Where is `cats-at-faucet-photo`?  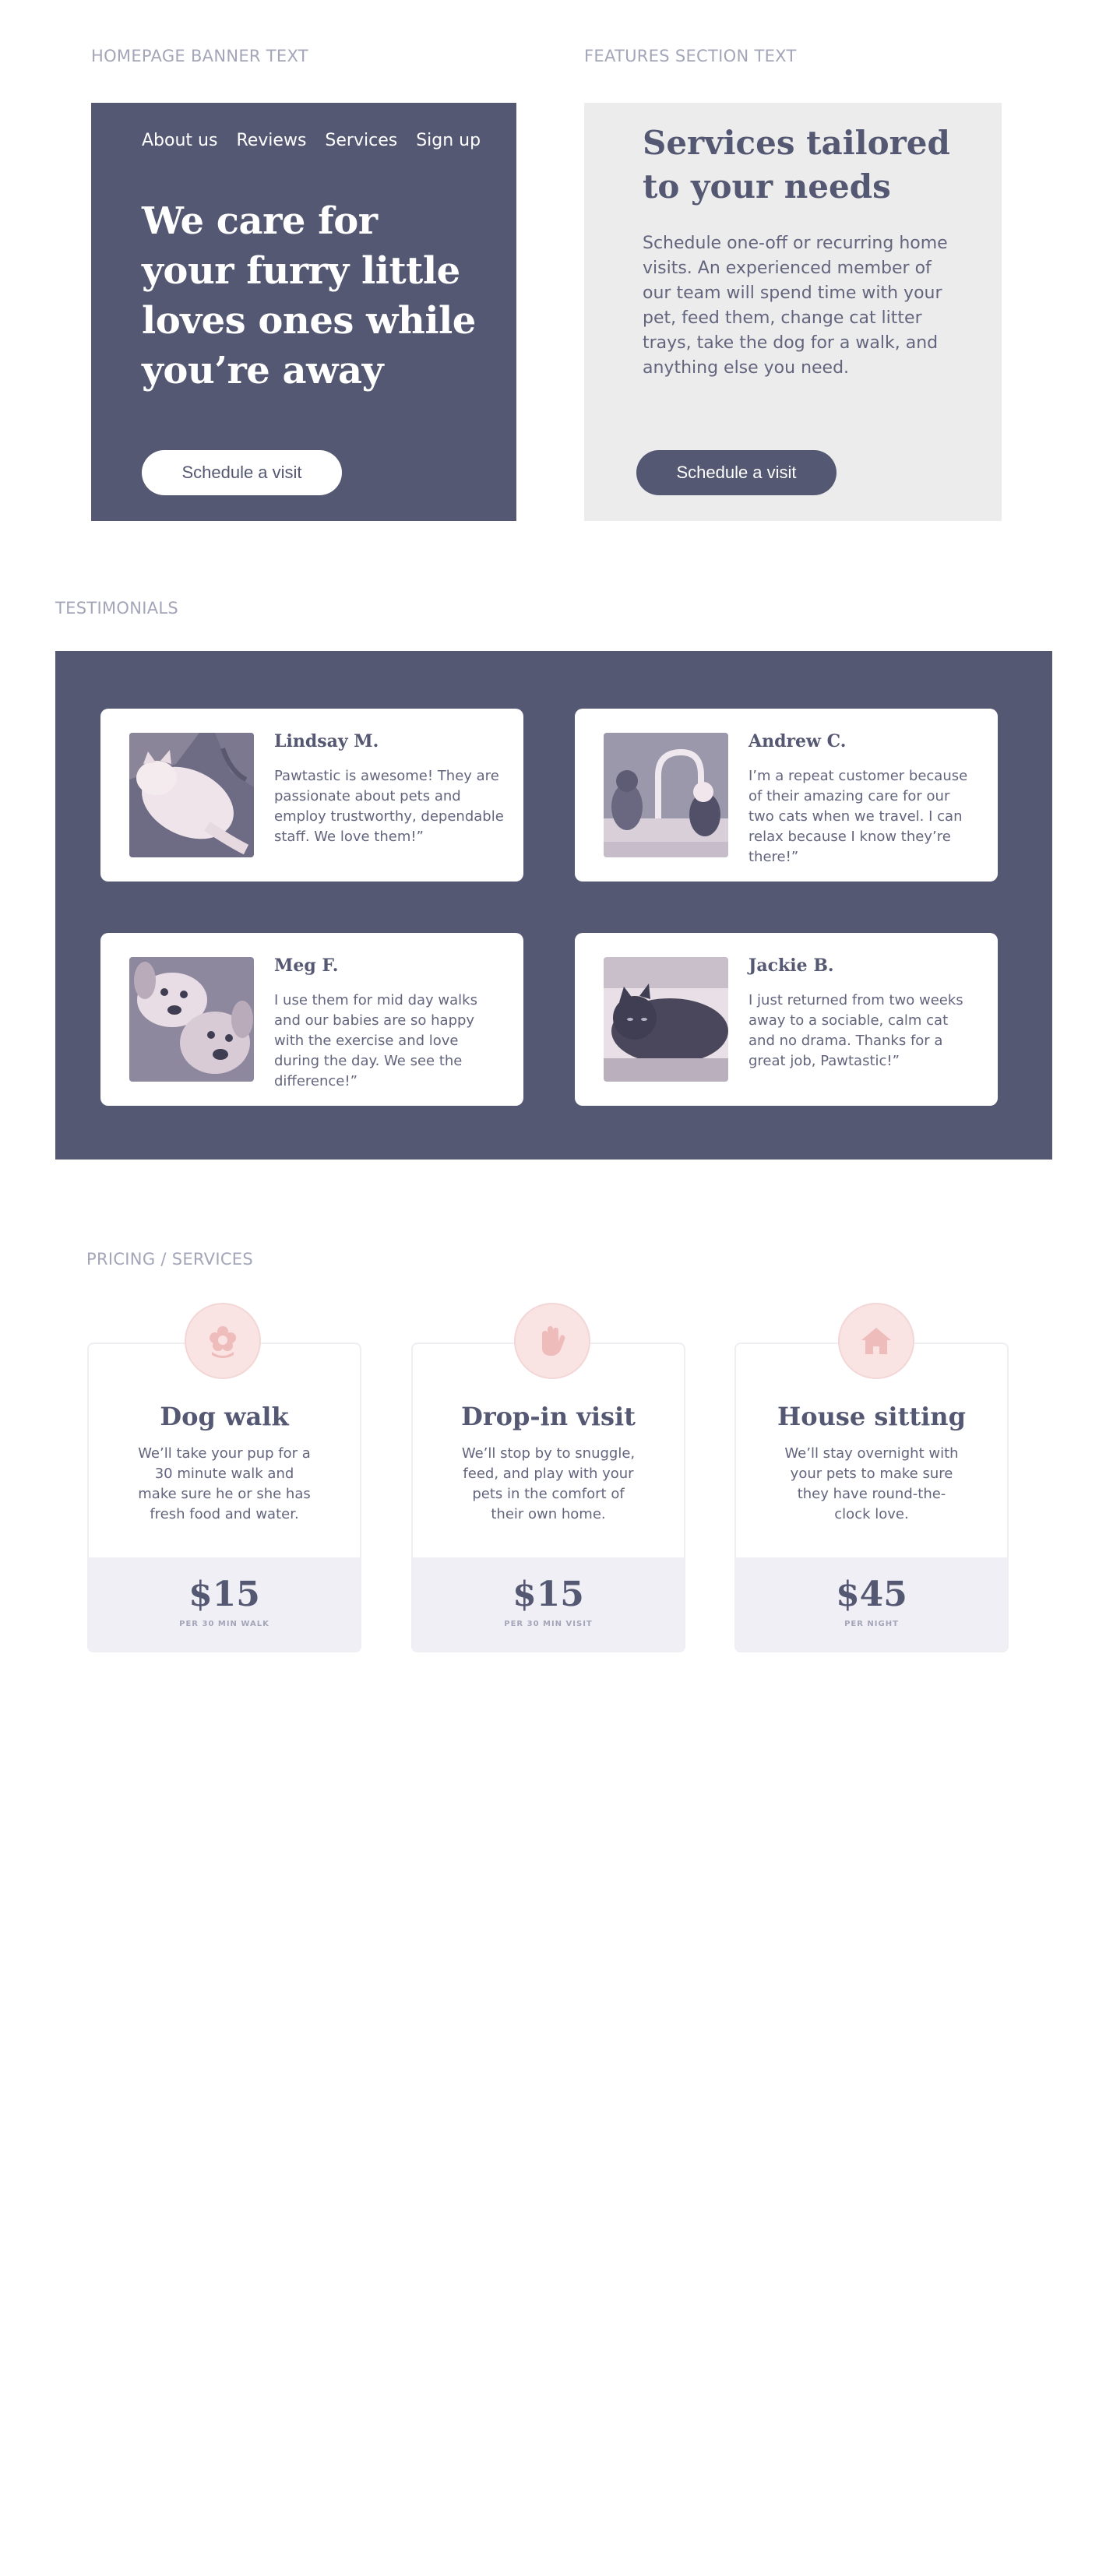
cats-at-faucet-photo is located at coordinates (666, 795).